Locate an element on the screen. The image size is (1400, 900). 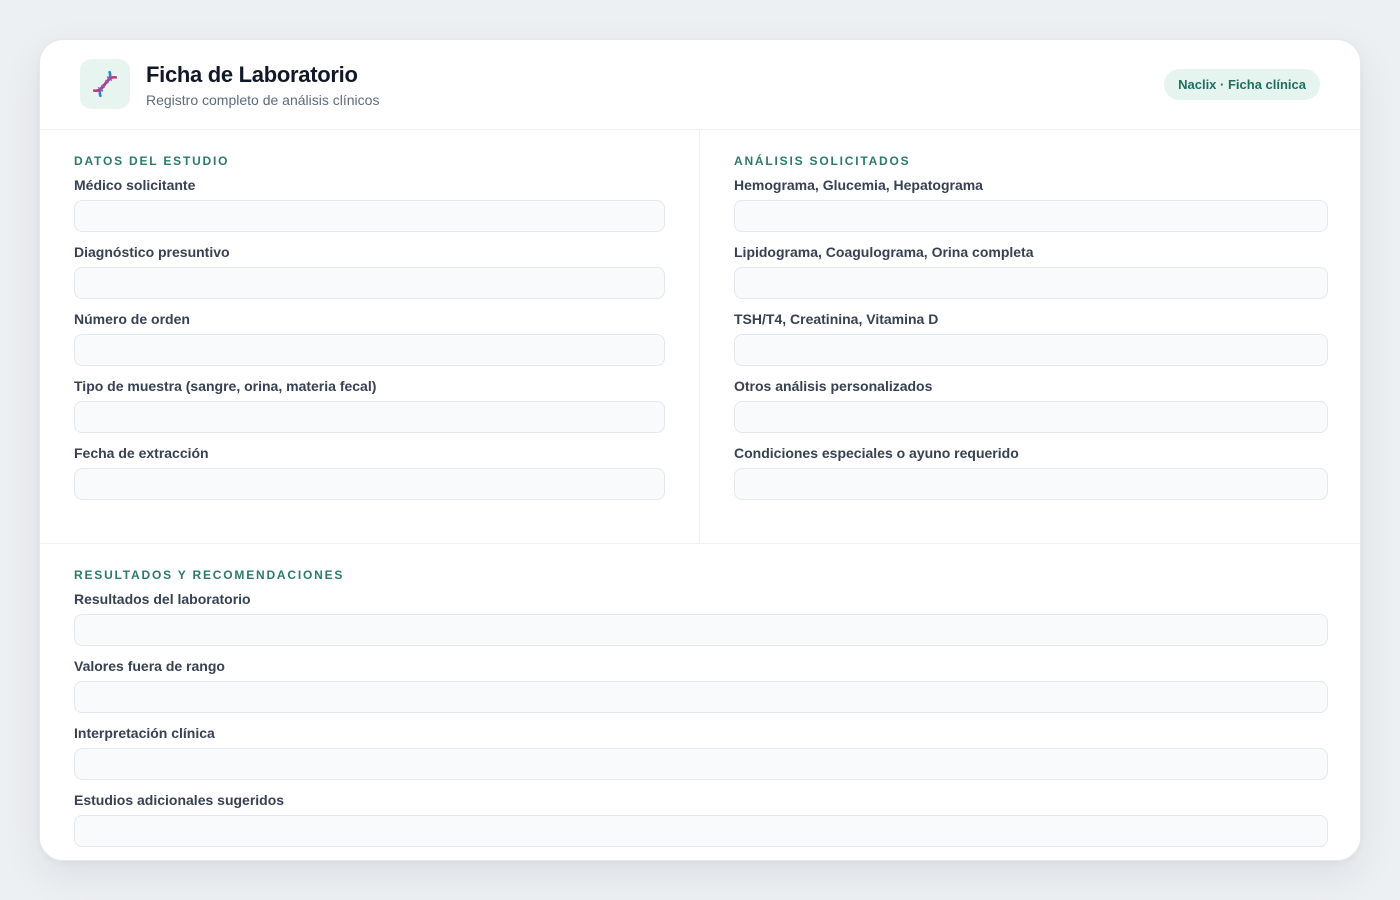
field-label: Hemograma, Glucemia, Hepatograma is located at coordinates (858, 185).